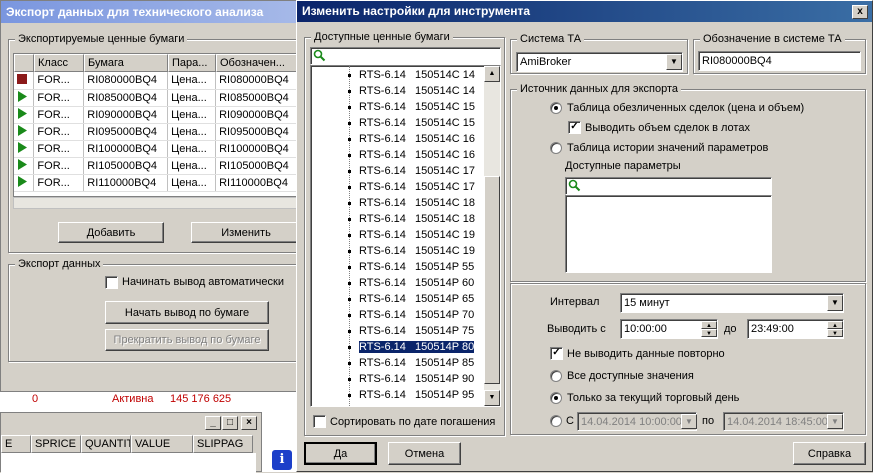 The height and width of the screenshot is (473, 873). I want to click on security-item-code: 150514C 18, so click(445, 203).